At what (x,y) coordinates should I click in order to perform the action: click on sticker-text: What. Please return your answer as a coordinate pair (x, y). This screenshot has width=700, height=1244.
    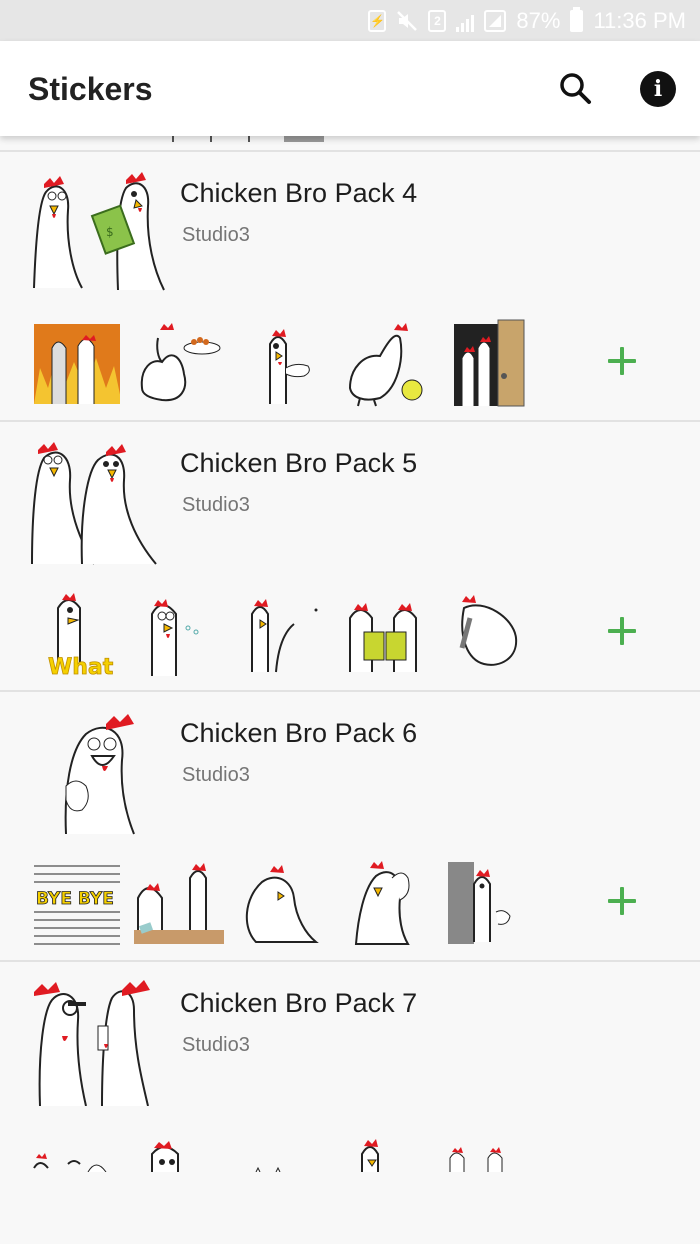
    Looking at the image, I should click on (81, 666).